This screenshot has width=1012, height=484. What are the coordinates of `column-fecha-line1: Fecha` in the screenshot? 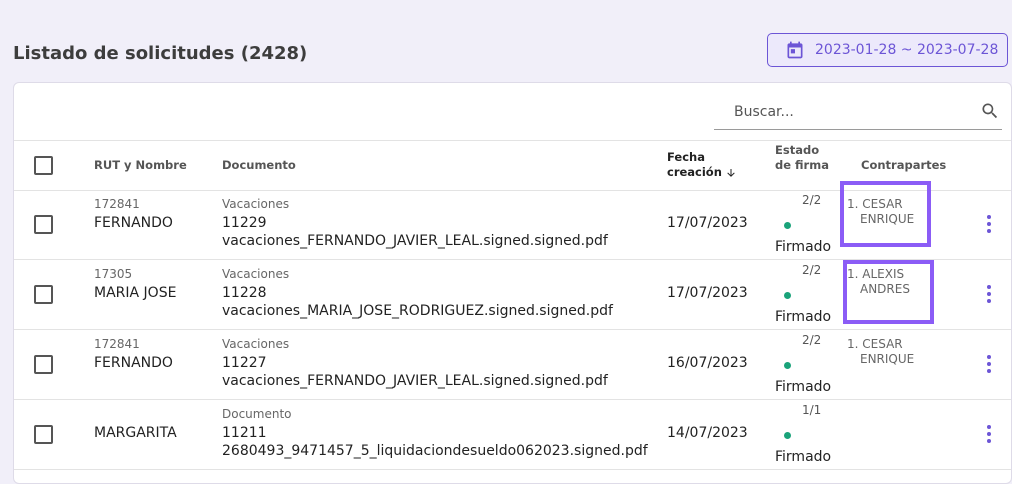 It's located at (686, 157).